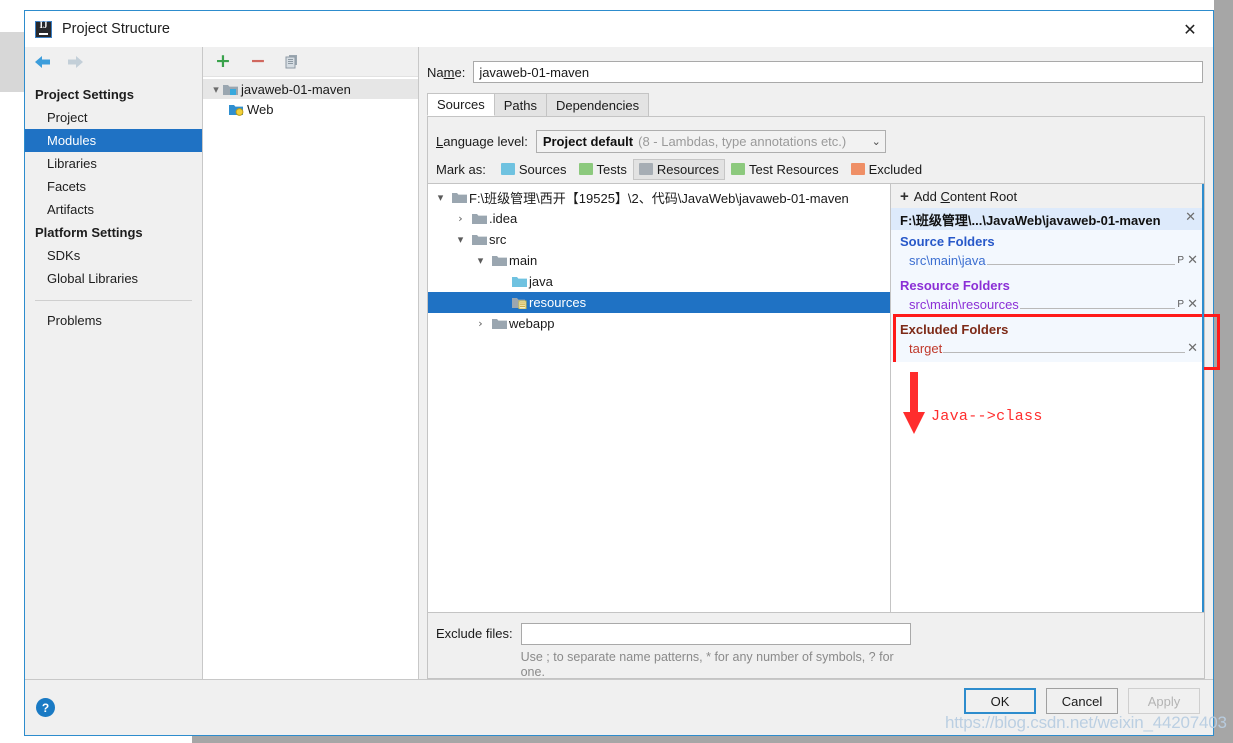 This screenshot has height=743, width=1233. I want to click on tests-folder-icon, so click(585, 169).